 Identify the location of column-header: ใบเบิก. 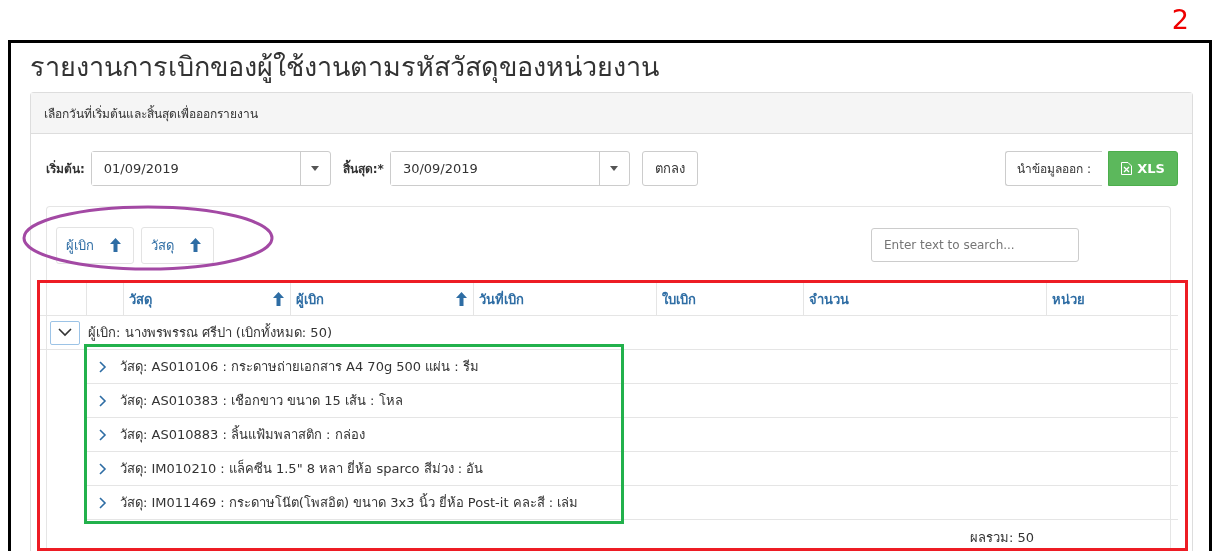
(729, 299).